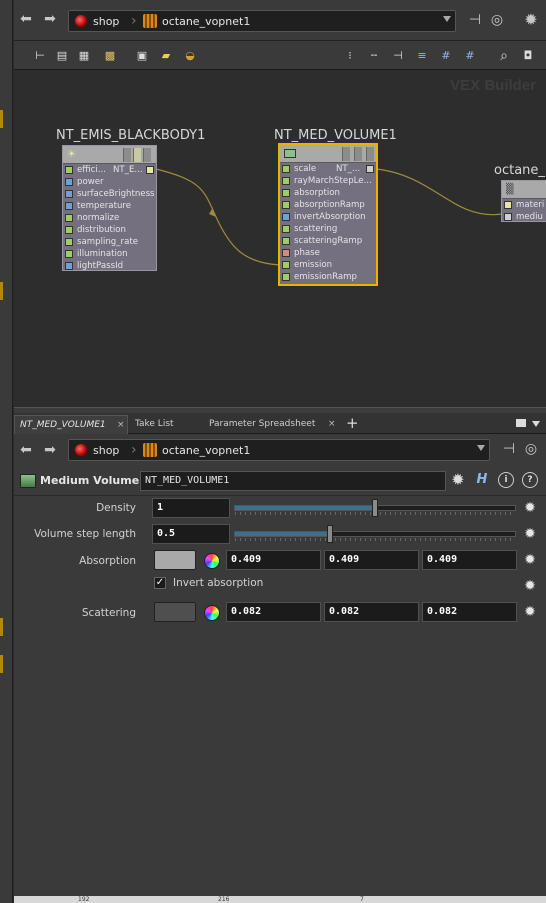  Describe the element at coordinates (328, 205) in the screenshot. I see `port-row: absorptionRamp` at that location.